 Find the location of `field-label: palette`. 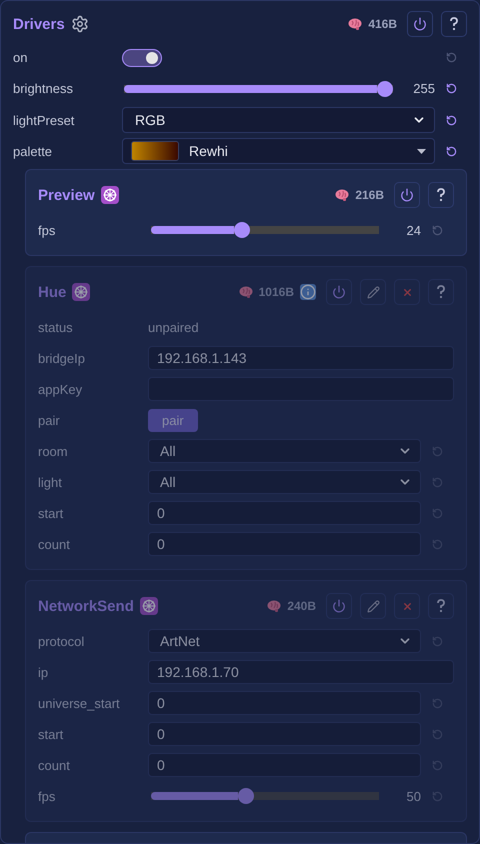

field-label: palette is located at coordinates (33, 151).